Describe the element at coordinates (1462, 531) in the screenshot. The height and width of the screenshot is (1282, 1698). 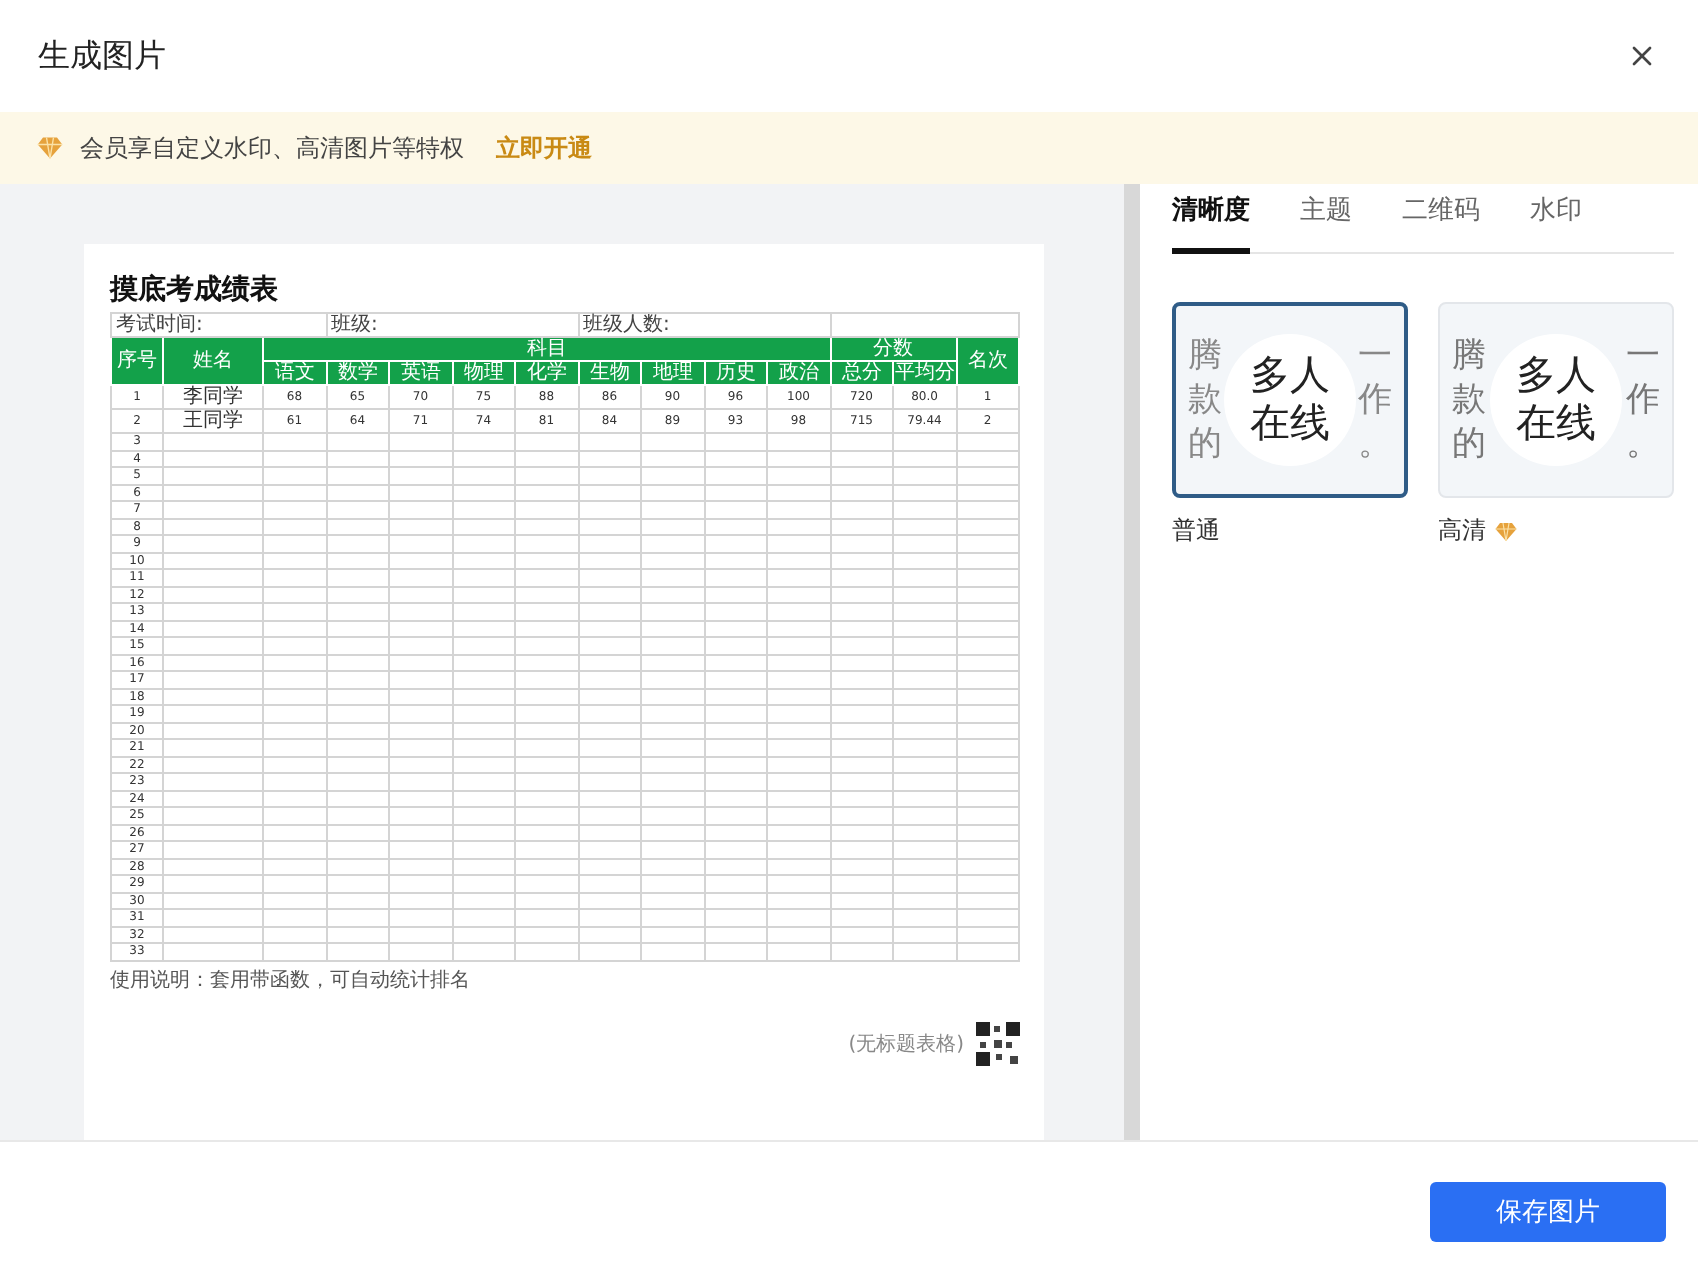
I see `option-label: 高清` at that location.